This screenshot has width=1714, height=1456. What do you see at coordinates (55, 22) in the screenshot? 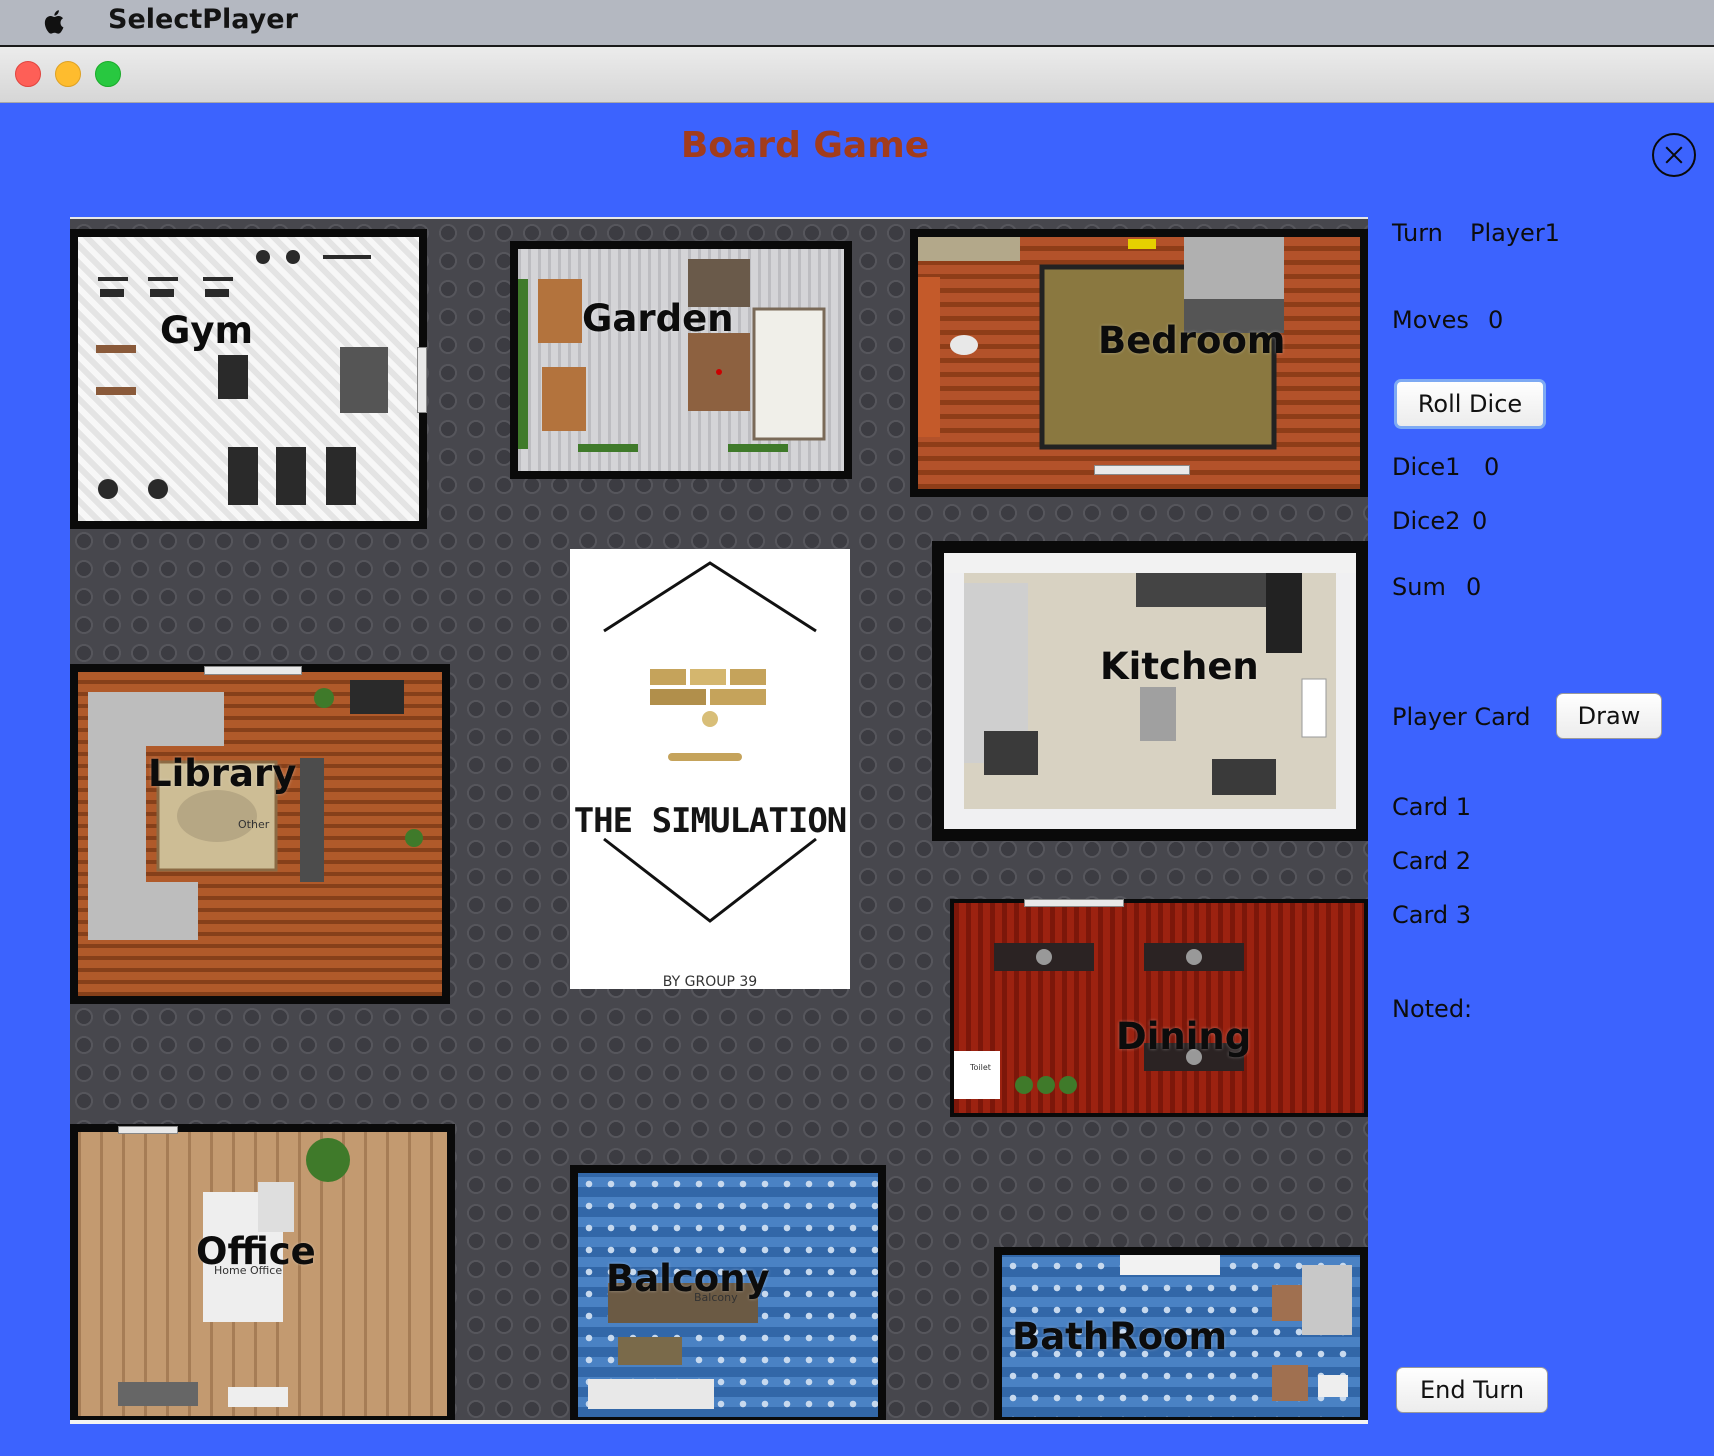
I see `apple-logo-icon` at bounding box center [55, 22].